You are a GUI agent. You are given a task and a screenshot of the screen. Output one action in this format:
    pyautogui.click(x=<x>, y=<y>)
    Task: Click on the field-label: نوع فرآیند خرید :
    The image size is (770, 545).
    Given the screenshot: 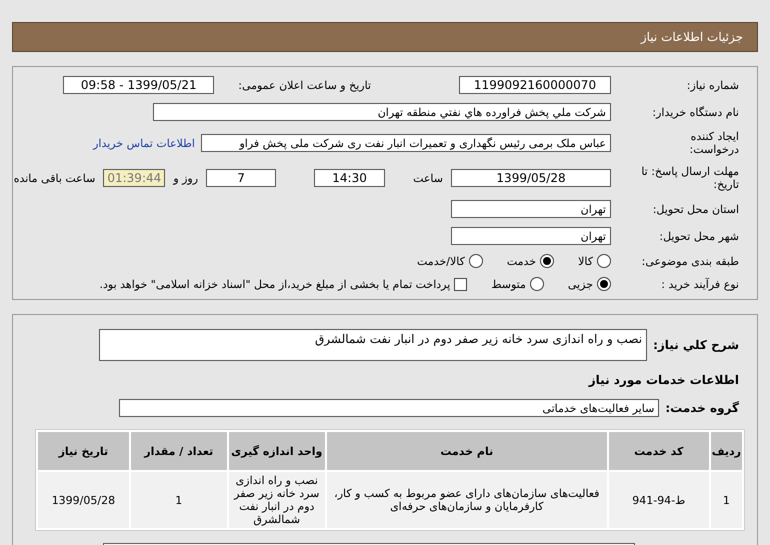 What is the action you would take?
    pyautogui.click(x=699, y=284)
    